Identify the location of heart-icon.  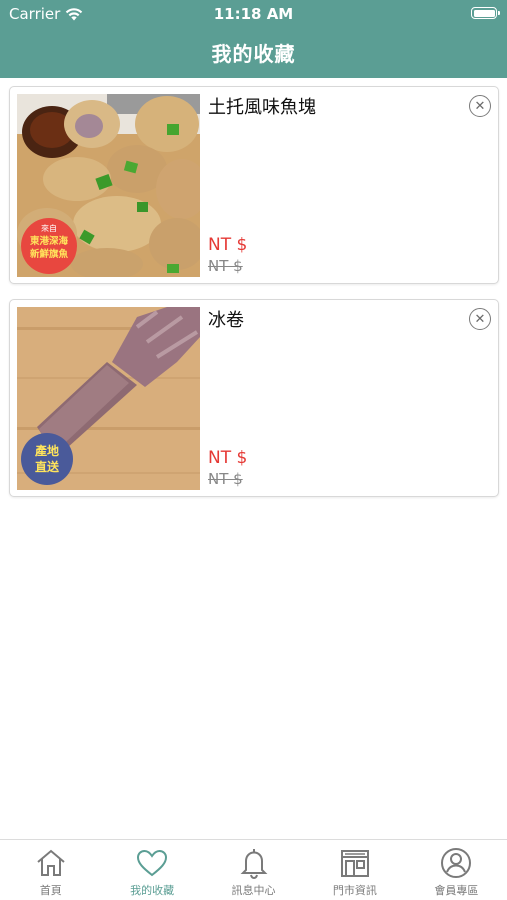
(152, 863).